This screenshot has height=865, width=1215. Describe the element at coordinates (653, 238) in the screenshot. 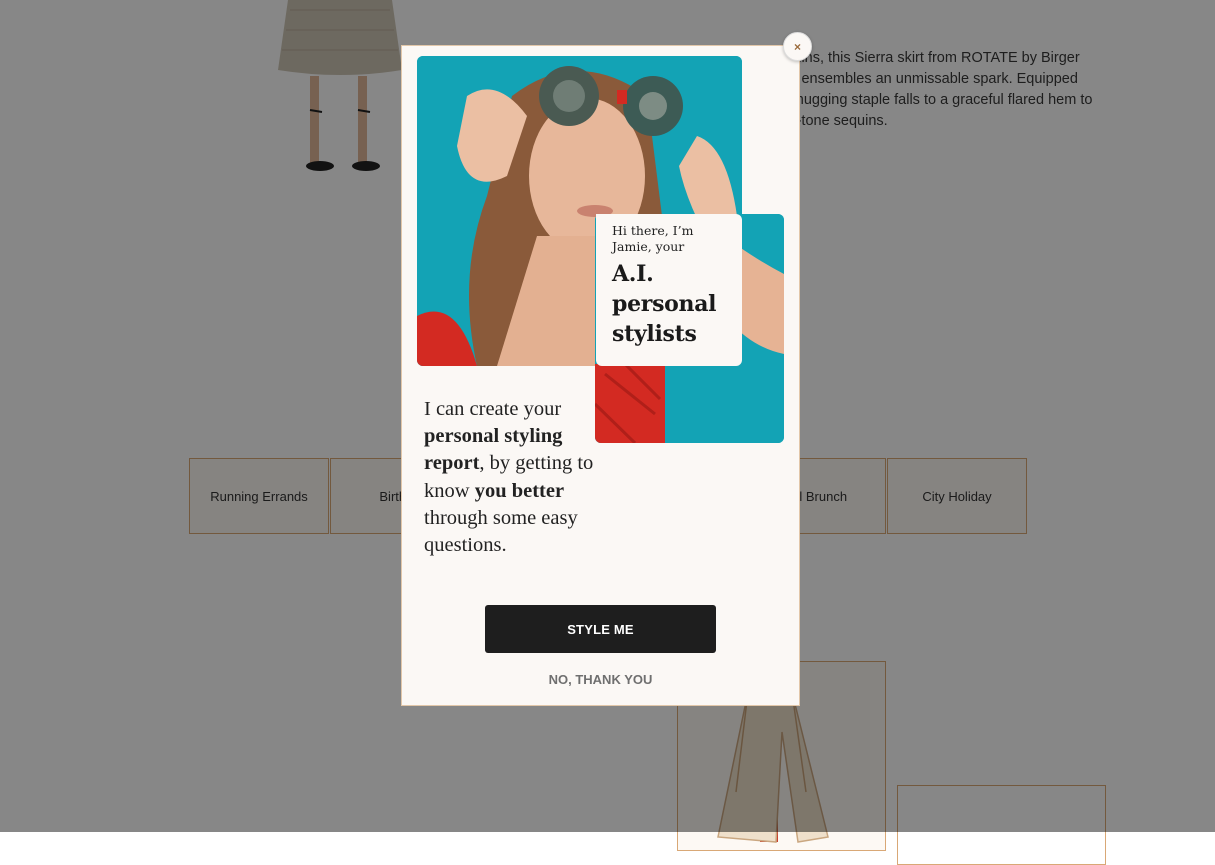

I see `intro-greeting: Hi there, I’m Jamie, your` at that location.